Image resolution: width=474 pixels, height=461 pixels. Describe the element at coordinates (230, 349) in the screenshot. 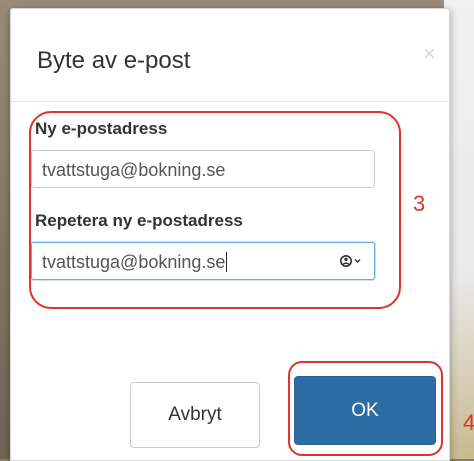

I see `footer-divider` at that location.